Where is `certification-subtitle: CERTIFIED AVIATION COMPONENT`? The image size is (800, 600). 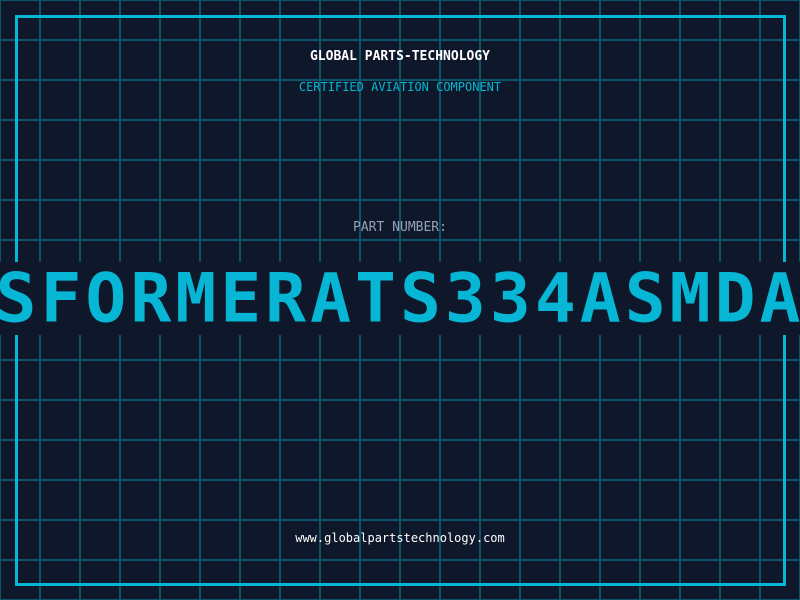
certification-subtitle: CERTIFIED AVIATION COMPONENT is located at coordinates (400, 87).